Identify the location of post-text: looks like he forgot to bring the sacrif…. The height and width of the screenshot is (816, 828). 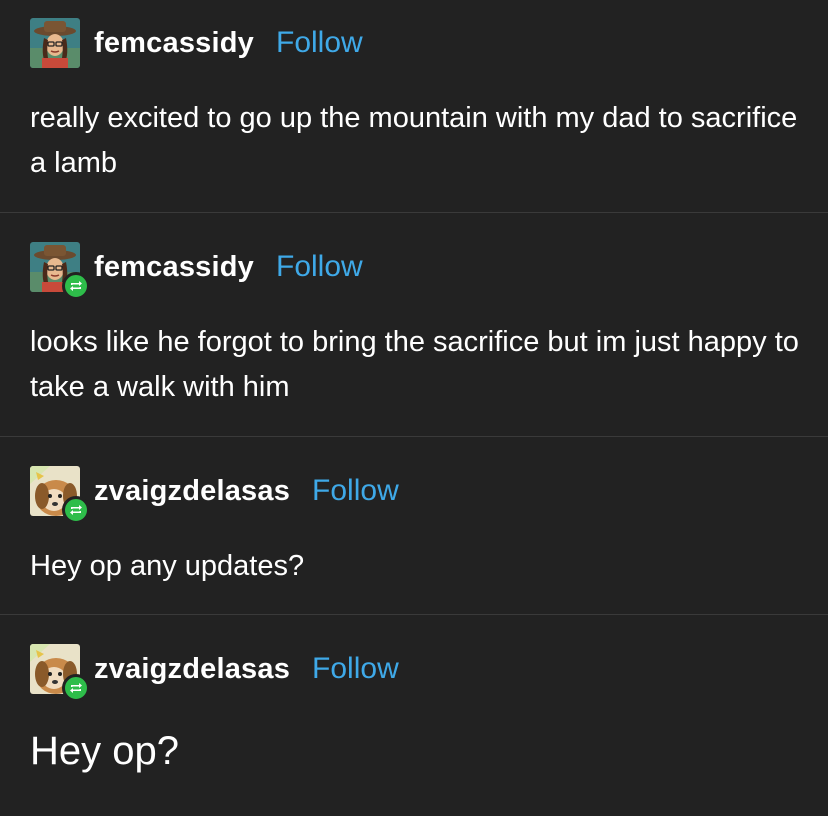
(414, 364).